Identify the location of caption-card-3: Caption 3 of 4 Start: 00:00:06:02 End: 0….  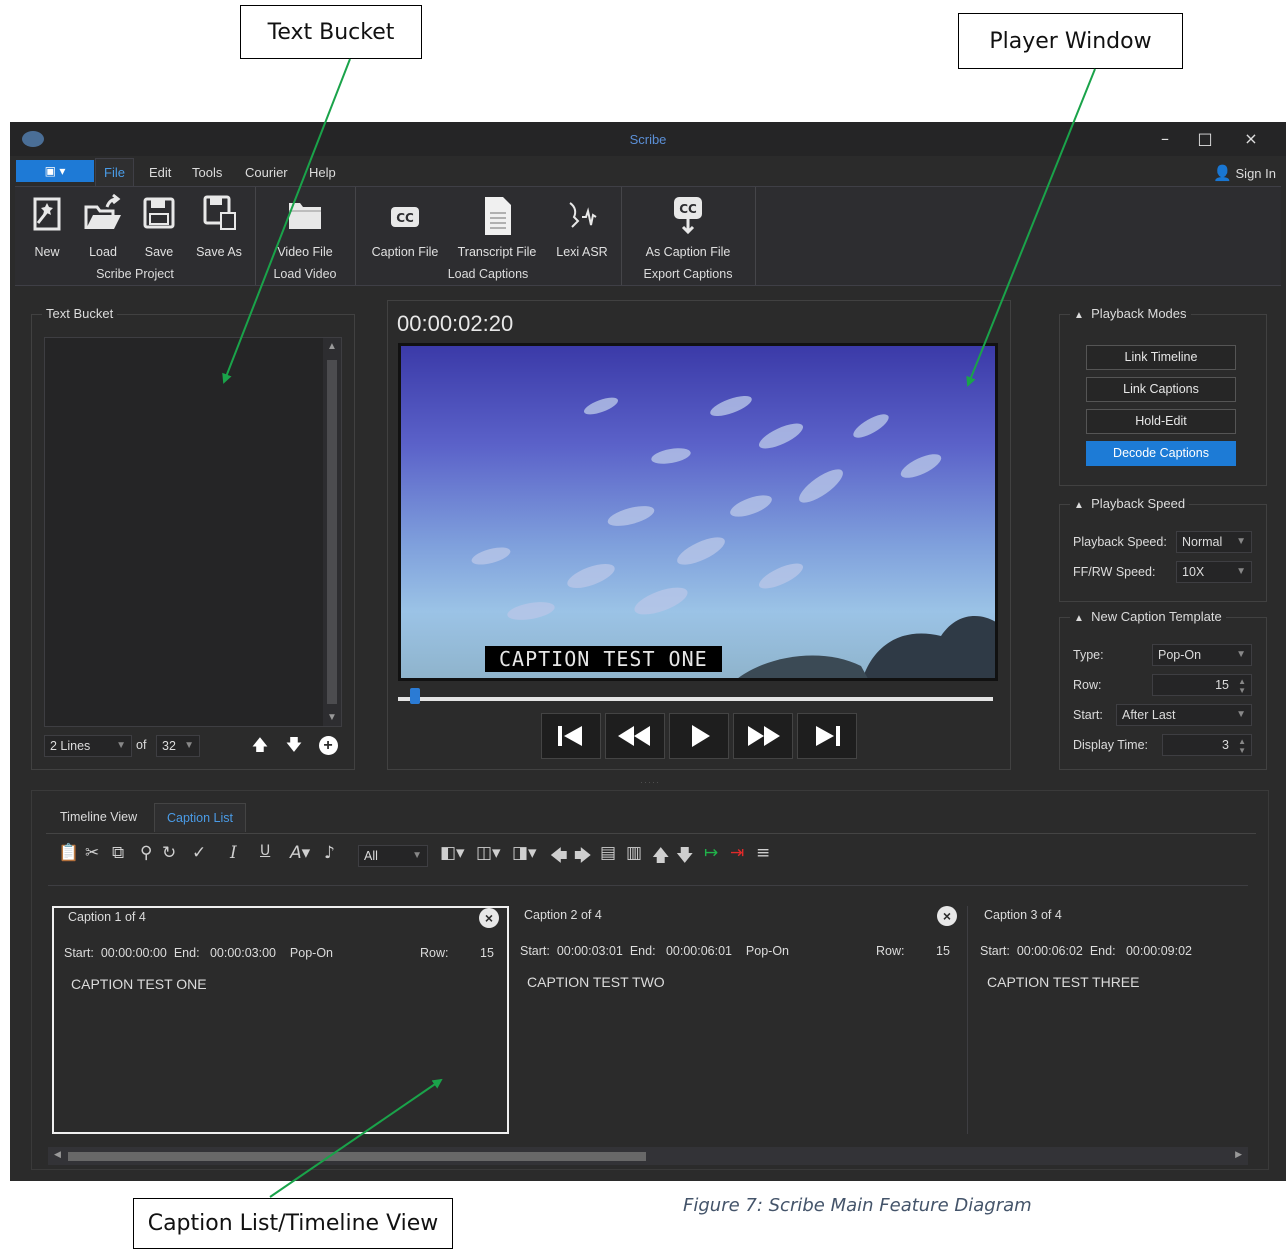
(1109, 1020).